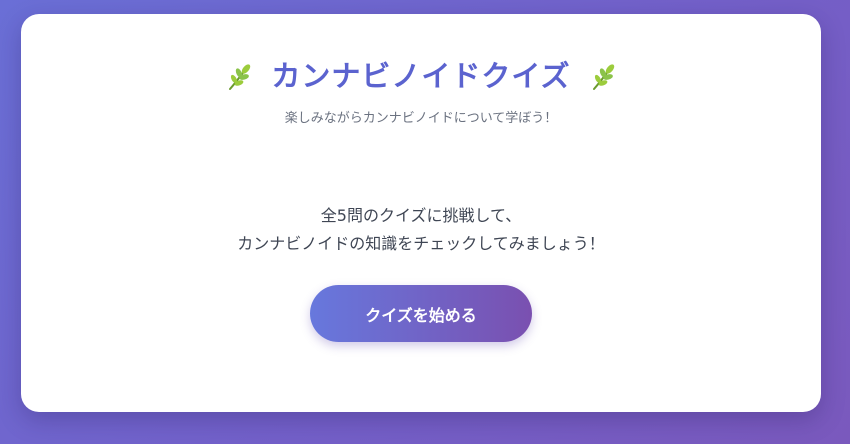 This screenshot has width=850, height=444. What do you see at coordinates (421, 230) in the screenshot?
I see `intro-text: 全5問のクイズに挑戦して、 カンナビノイドの知識をチェックしてみましょう！` at bounding box center [421, 230].